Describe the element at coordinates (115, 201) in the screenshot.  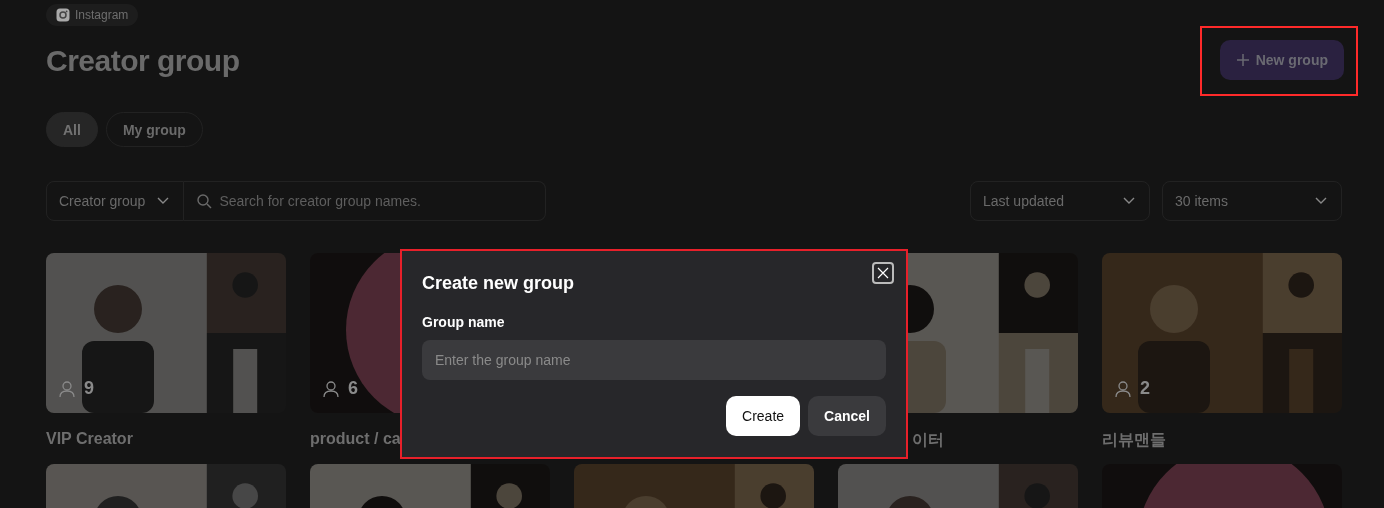
I see `scope-select: Creator group` at that location.